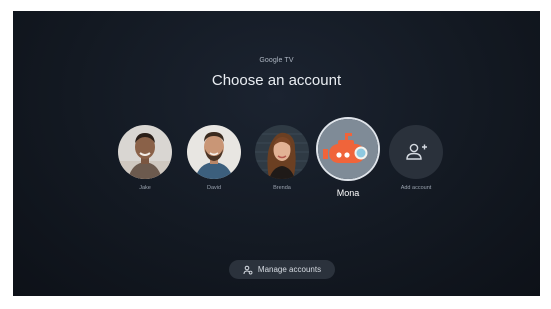 The height and width of the screenshot is (309, 551). Describe the element at coordinates (276, 80) in the screenshot. I see `page-title: Choose an account` at that location.